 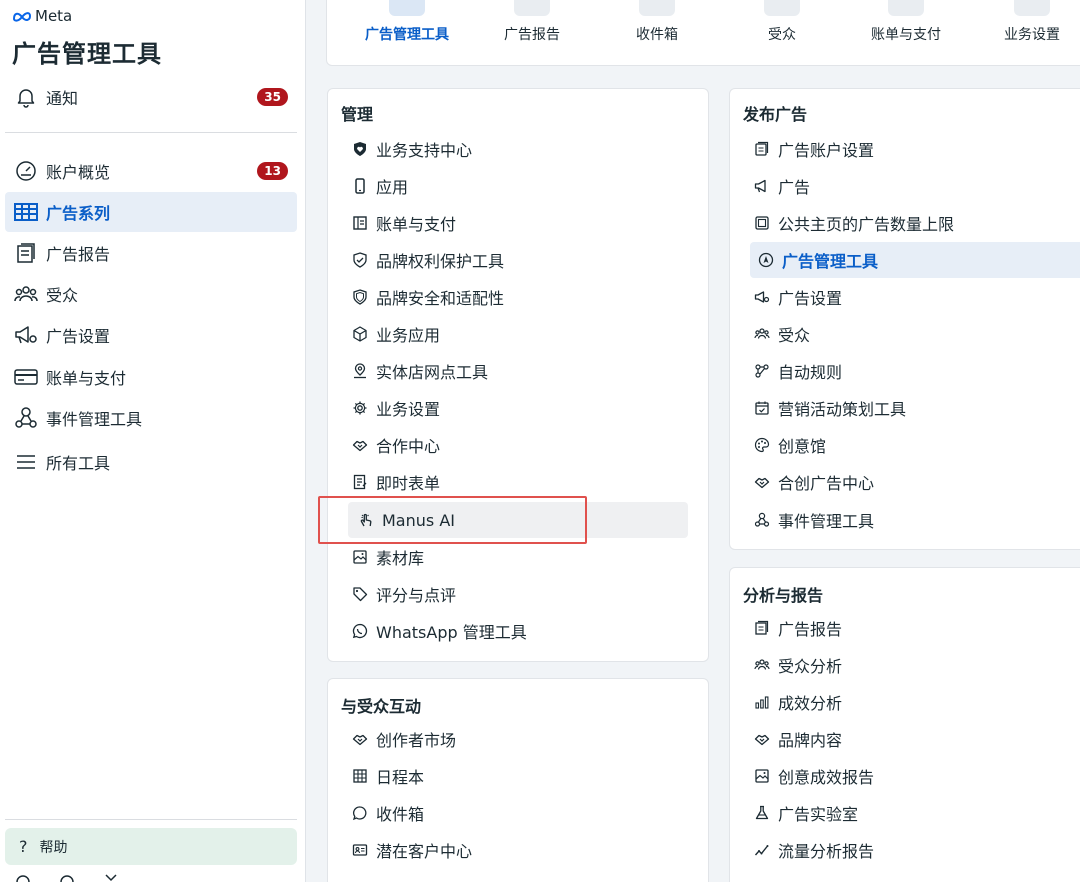 I want to click on menu-item-creative-reporting: 创意成效报告, so click(x=813, y=776).